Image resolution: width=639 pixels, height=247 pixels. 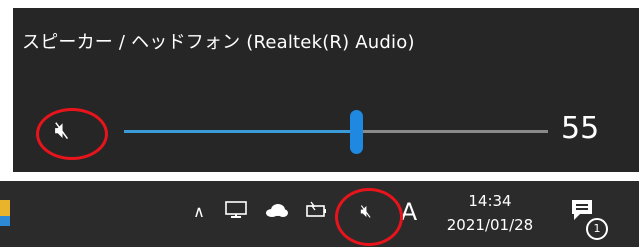 What do you see at coordinates (597, 229) in the screenshot?
I see `notification-count-badge: 1` at bounding box center [597, 229].